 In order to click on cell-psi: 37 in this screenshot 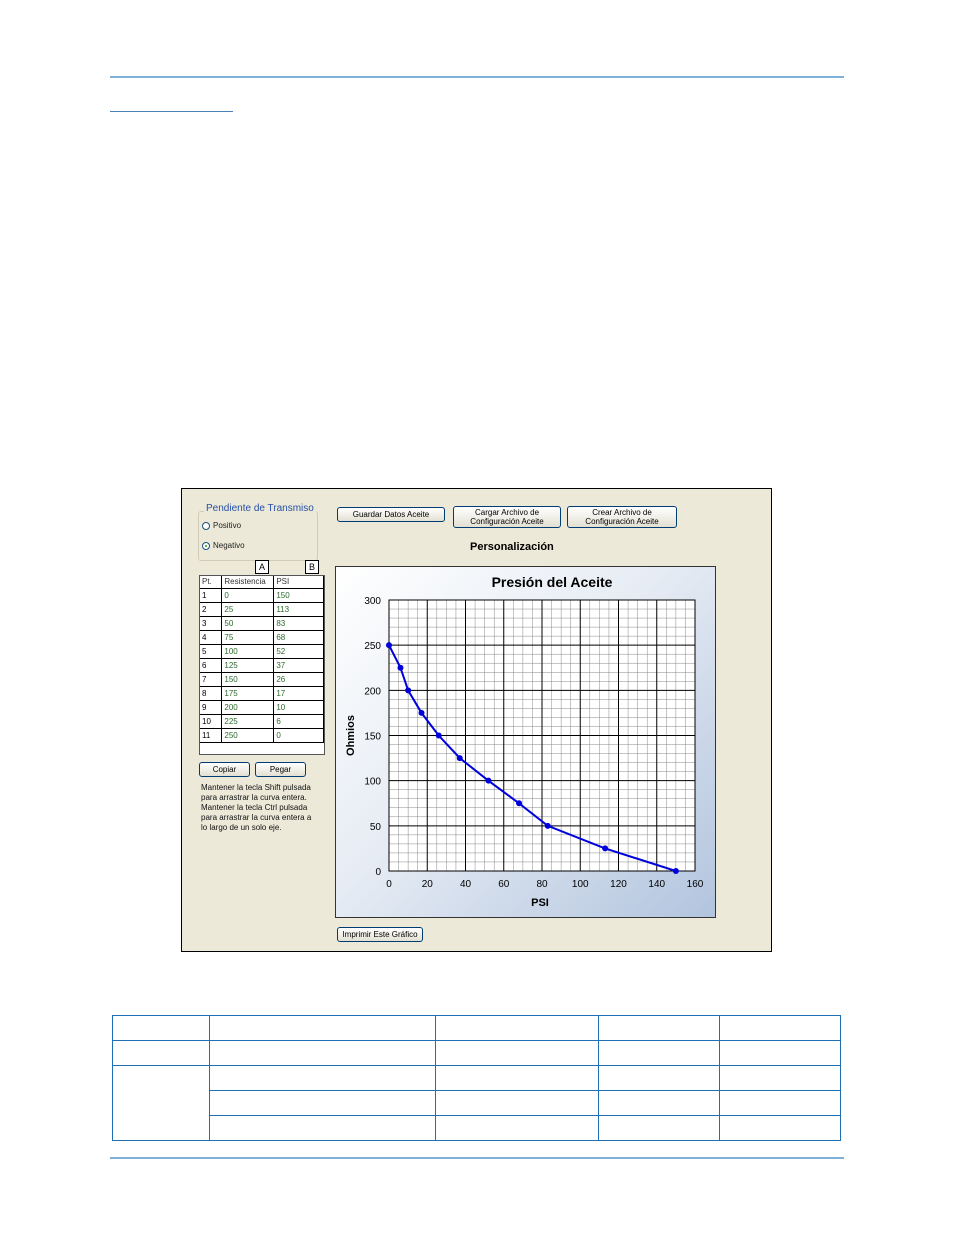, I will do `click(298, 665)`.